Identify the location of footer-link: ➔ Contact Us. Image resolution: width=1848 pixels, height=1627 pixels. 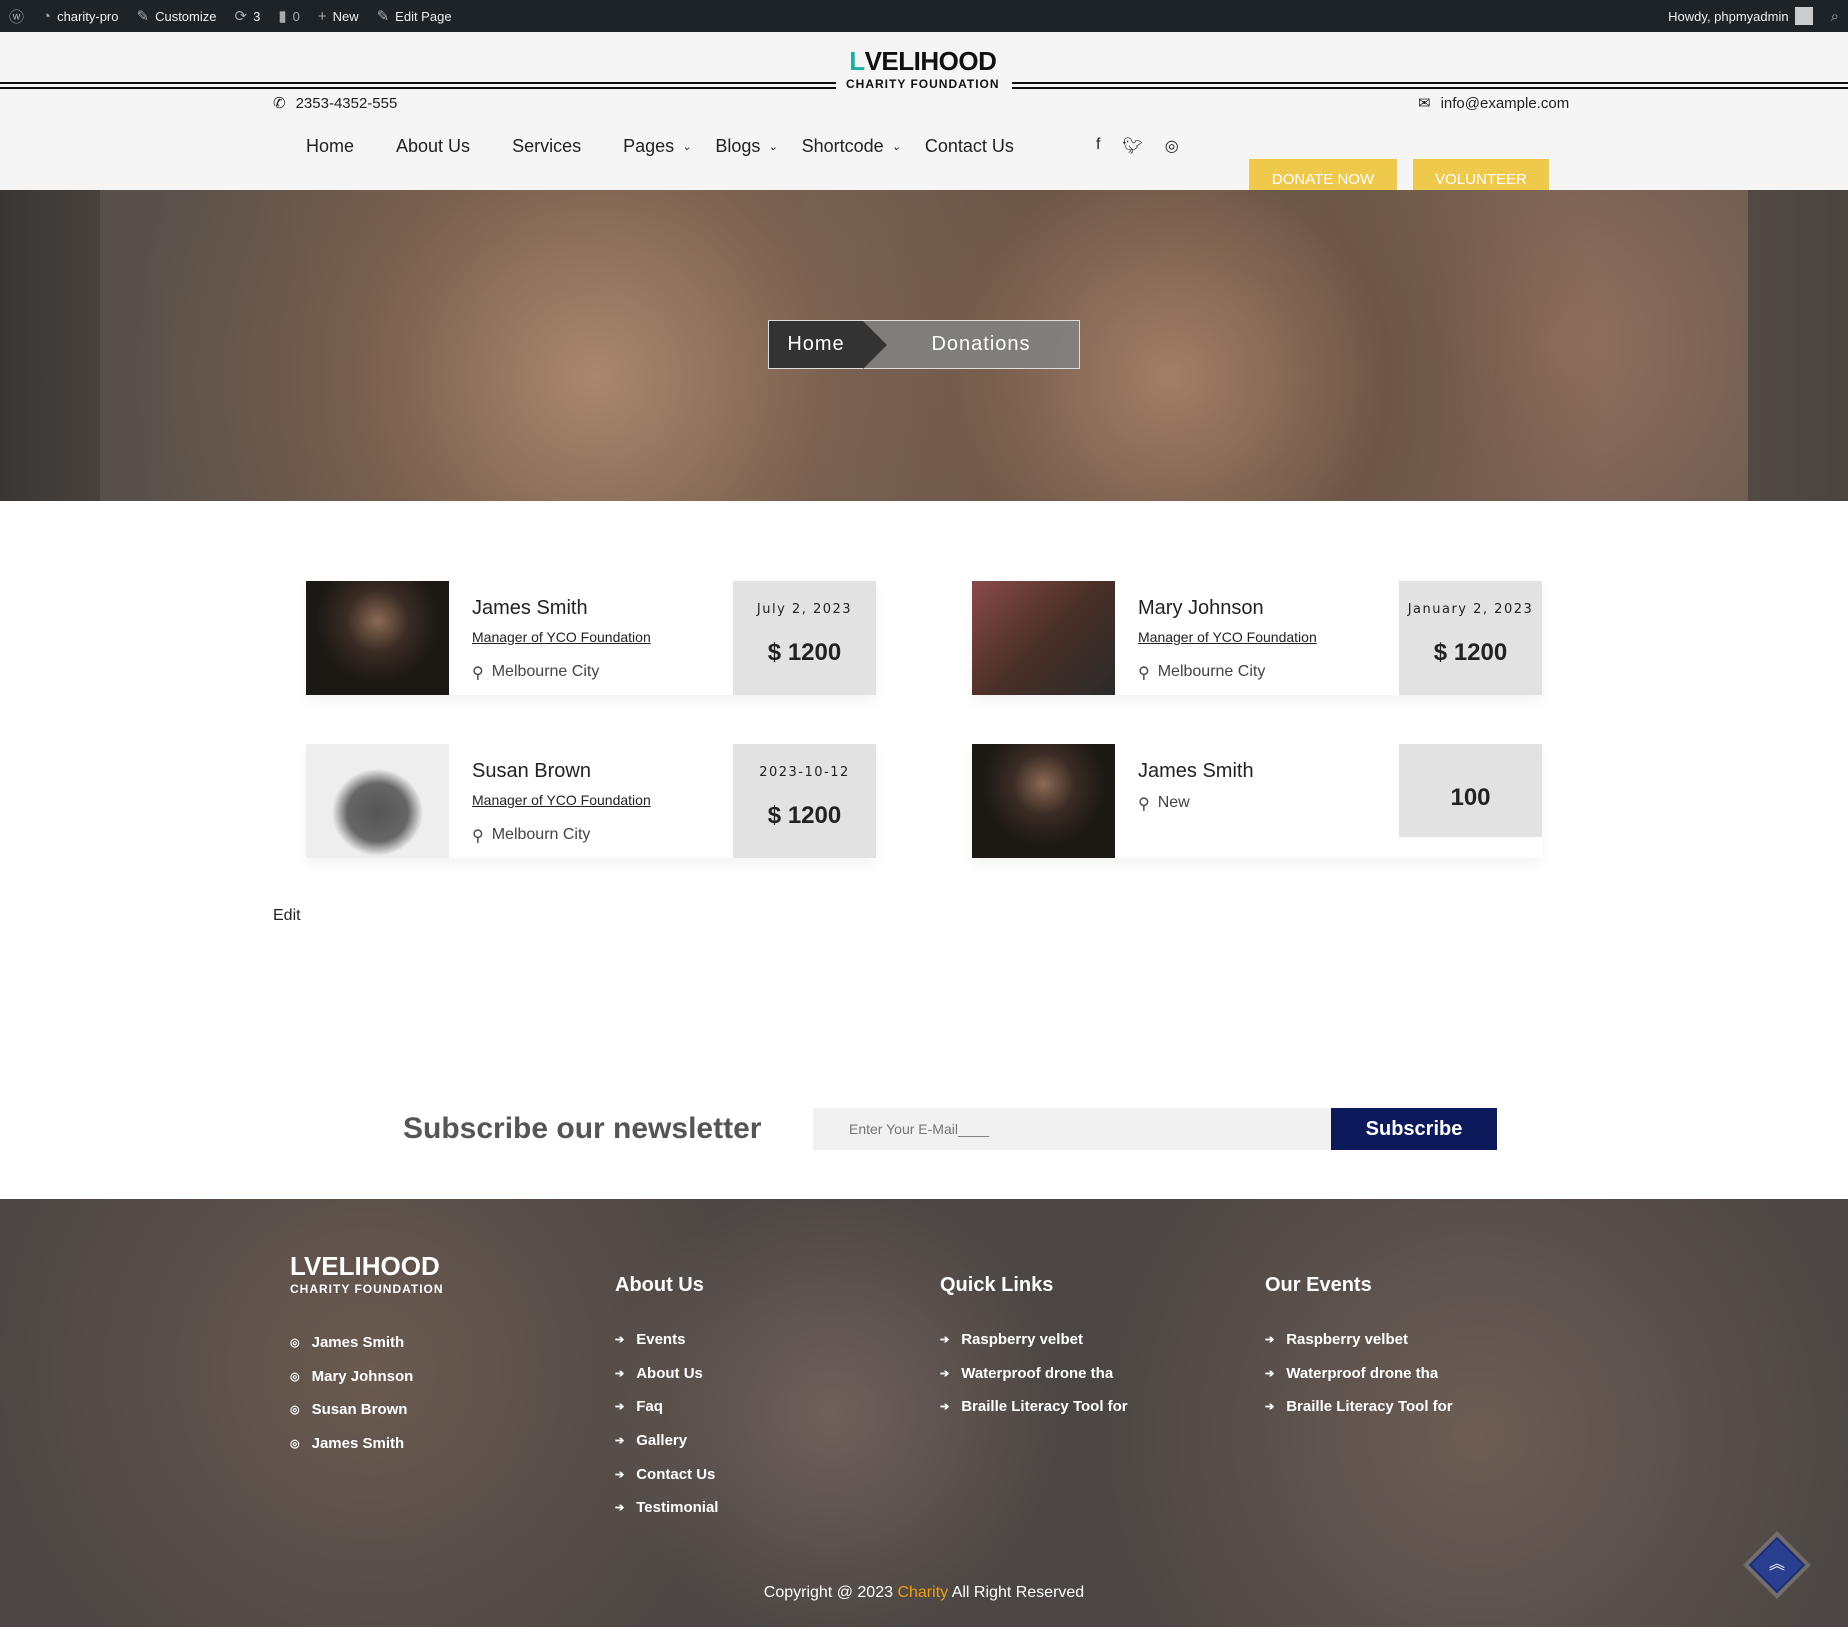
(666, 1474).